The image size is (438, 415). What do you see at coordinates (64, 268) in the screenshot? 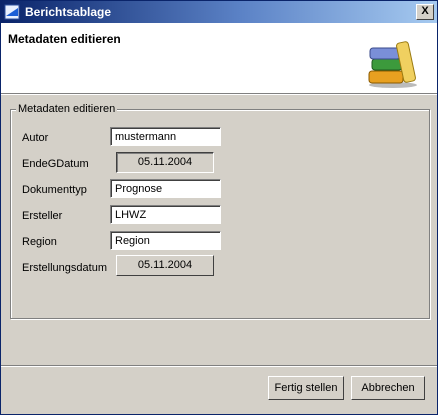
I see `erstellungsdatum-label: Erstellungsdatum` at bounding box center [64, 268].